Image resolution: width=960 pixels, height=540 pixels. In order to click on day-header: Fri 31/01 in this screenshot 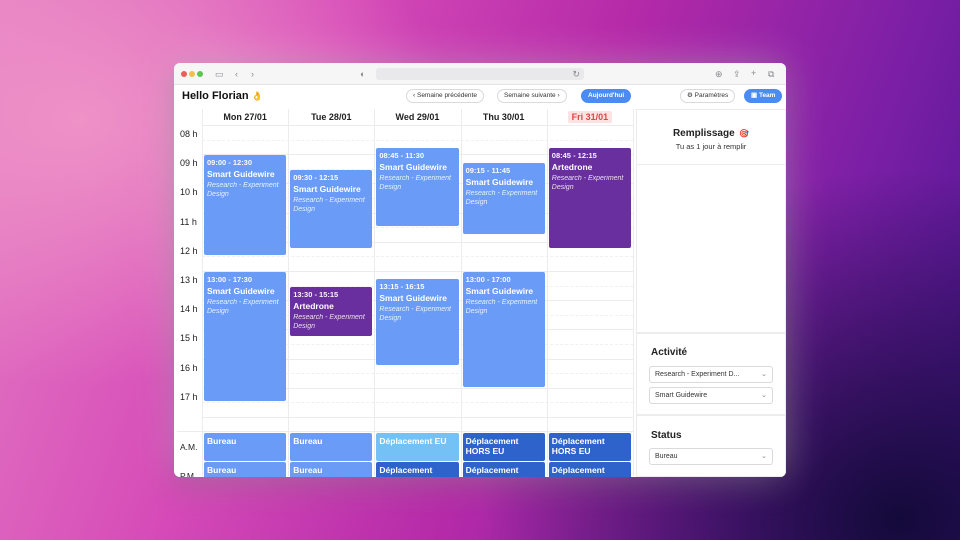, I will do `click(590, 117)`.